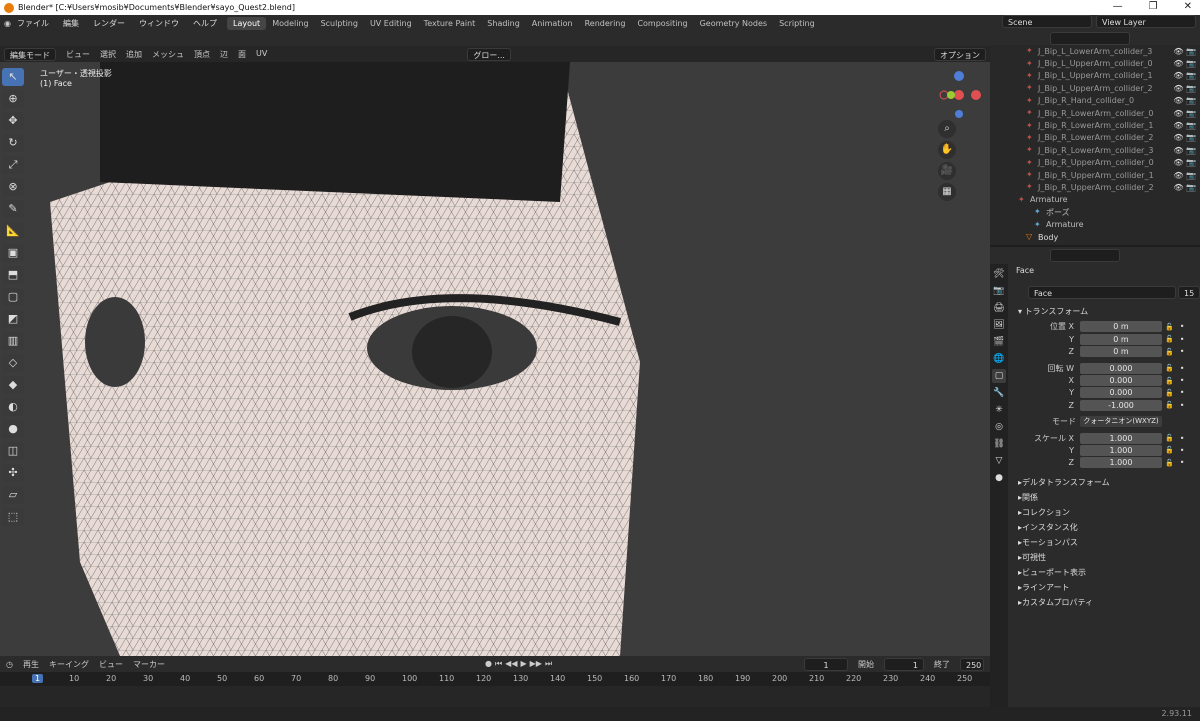 The width and height of the screenshot is (1200, 721). I want to click on collapsed-section: ▸ ビューポート表示, so click(1105, 572).